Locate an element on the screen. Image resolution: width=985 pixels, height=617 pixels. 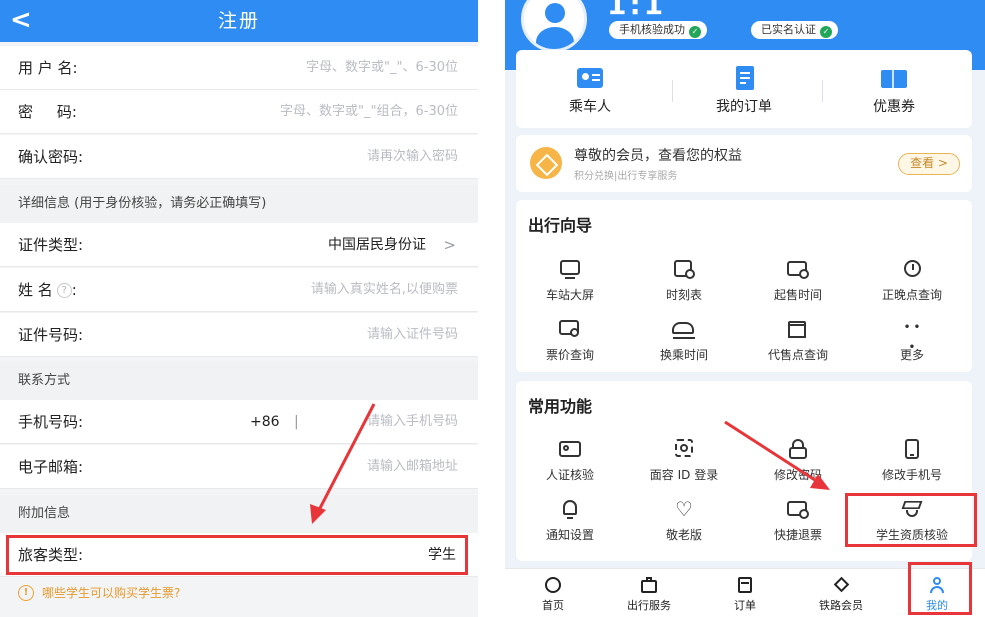
travel-guide-title: 出行向导 is located at coordinates (560, 225).